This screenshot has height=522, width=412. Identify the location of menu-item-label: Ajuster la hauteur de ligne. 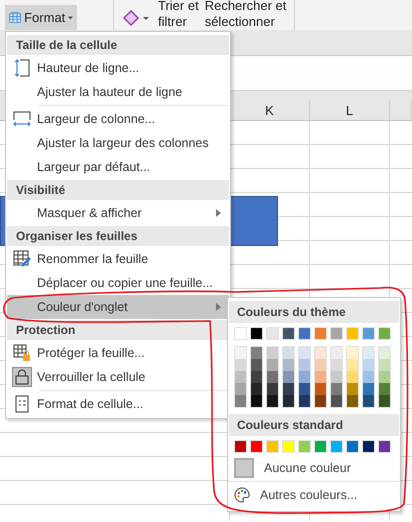
(110, 92).